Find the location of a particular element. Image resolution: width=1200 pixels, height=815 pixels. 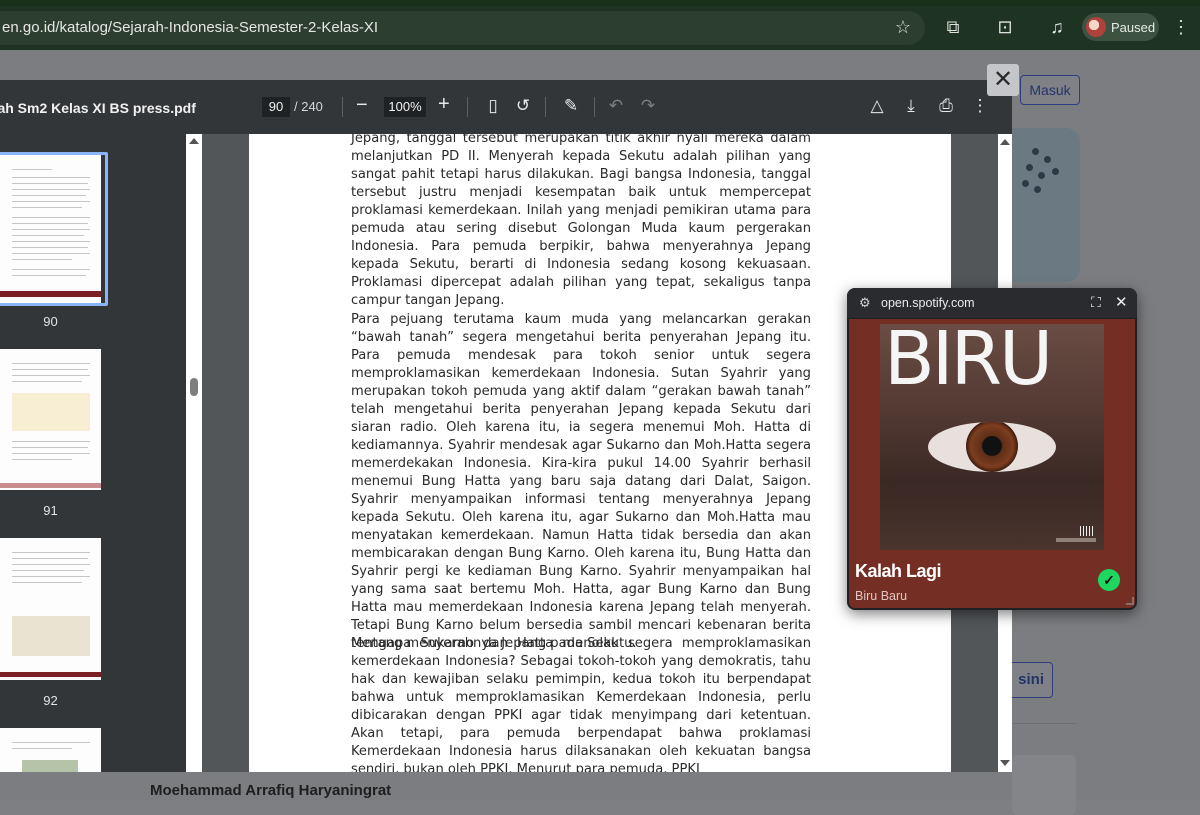

content-card is located at coordinates (1044, 785).